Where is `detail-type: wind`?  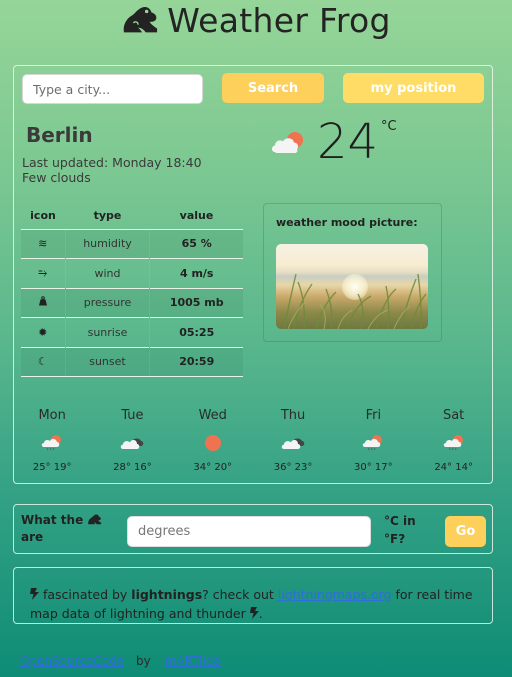
detail-type: wind is located at coordinates (107, 273).